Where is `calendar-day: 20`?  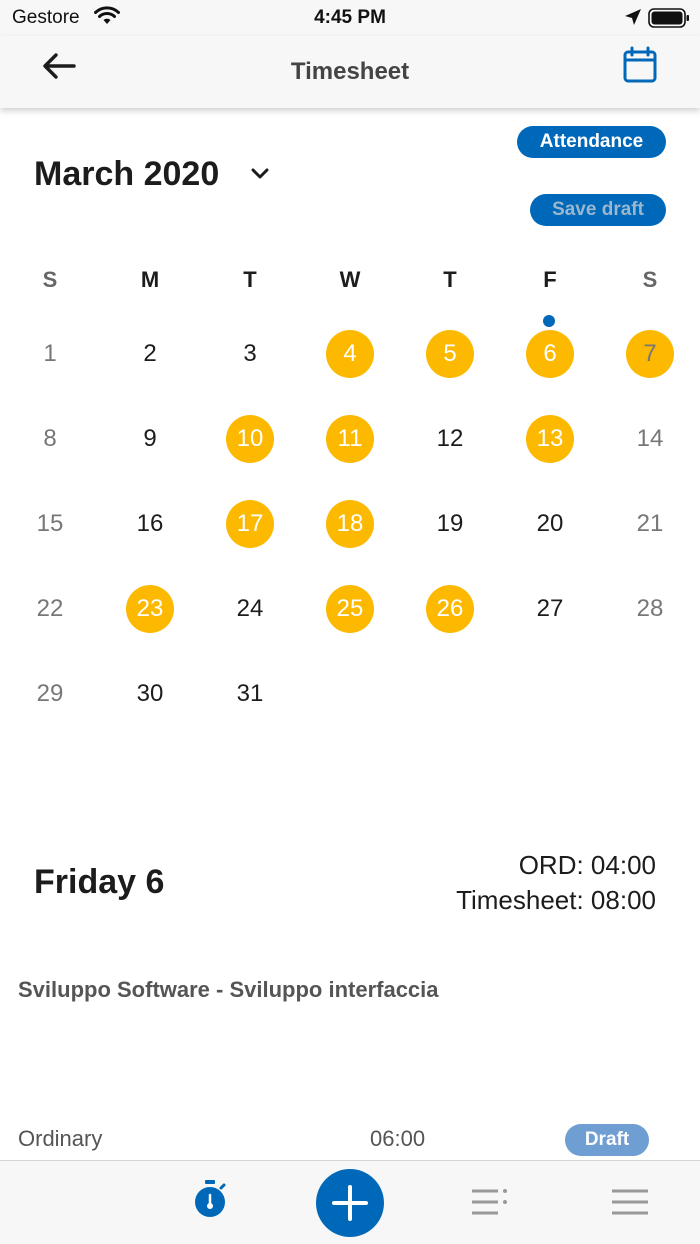
calendar-day: 20 is located at coordinates (550, 524).